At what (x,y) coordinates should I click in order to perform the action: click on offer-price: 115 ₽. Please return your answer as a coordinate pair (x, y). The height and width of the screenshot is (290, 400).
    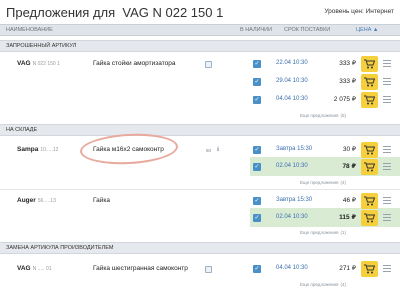
    Looking at the image, I should click on (347, 217).